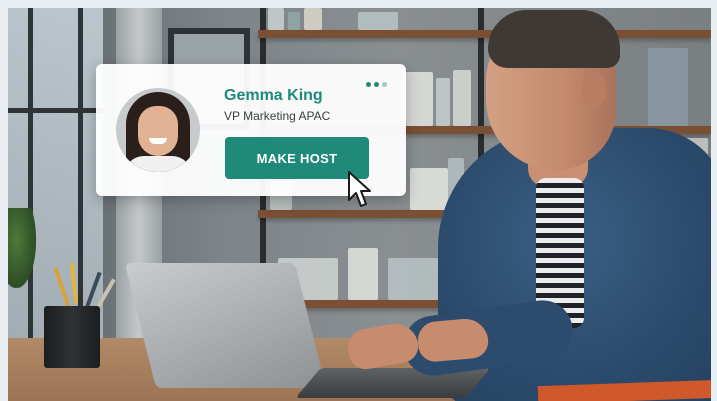  Describe the element at coordinates (393, 383) in the screenshot. I see `laptop-keyboard` at that location.